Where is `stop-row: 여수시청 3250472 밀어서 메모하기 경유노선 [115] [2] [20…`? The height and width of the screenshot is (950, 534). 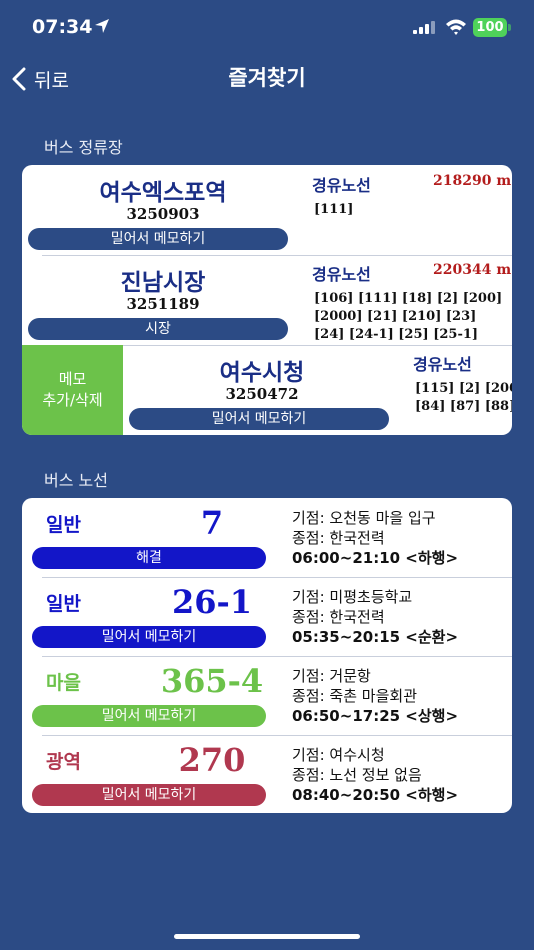
stop-row: 여수시청 3250472 밀어서 메모하기 경유노선 [115] [2] [20… is located at coordinates (317, 390).